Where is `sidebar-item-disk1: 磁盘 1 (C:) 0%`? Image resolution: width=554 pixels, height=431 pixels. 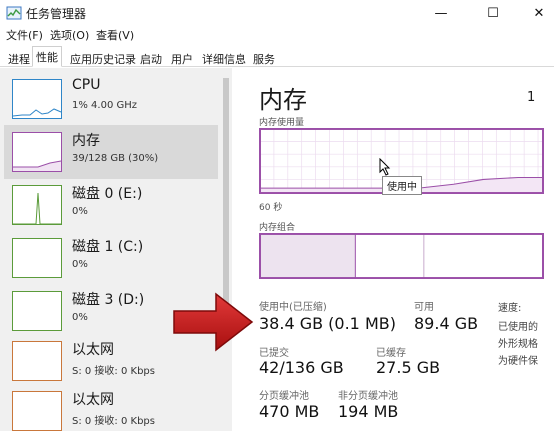 sidebar-item-disk1: 磁盘 1 (C:) 0% is located at coordinates (111, 258).